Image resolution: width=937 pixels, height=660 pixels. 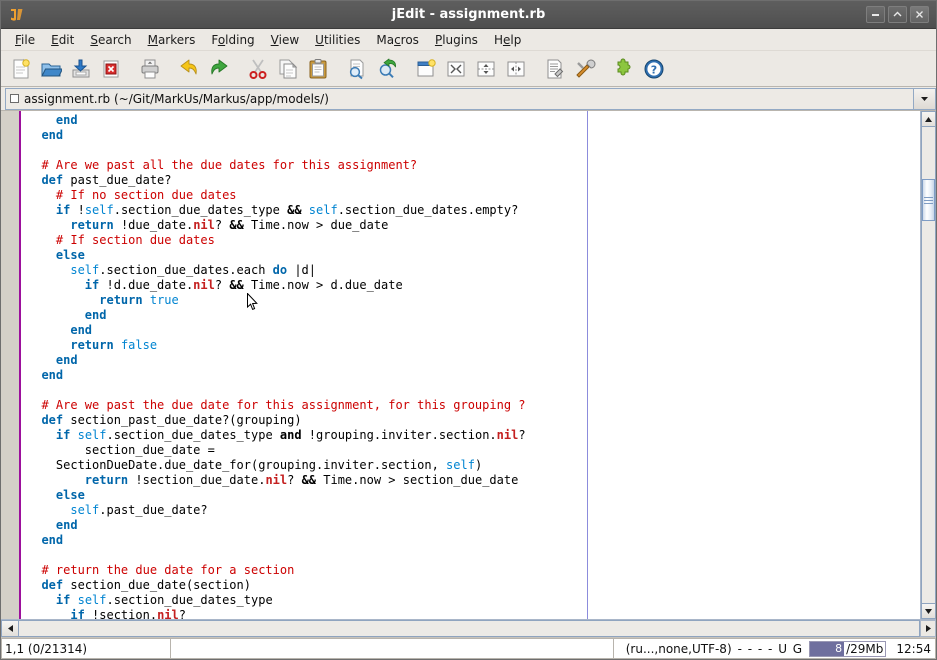 I want to click on memory-used-label: 8, so click(x=827, y=648).